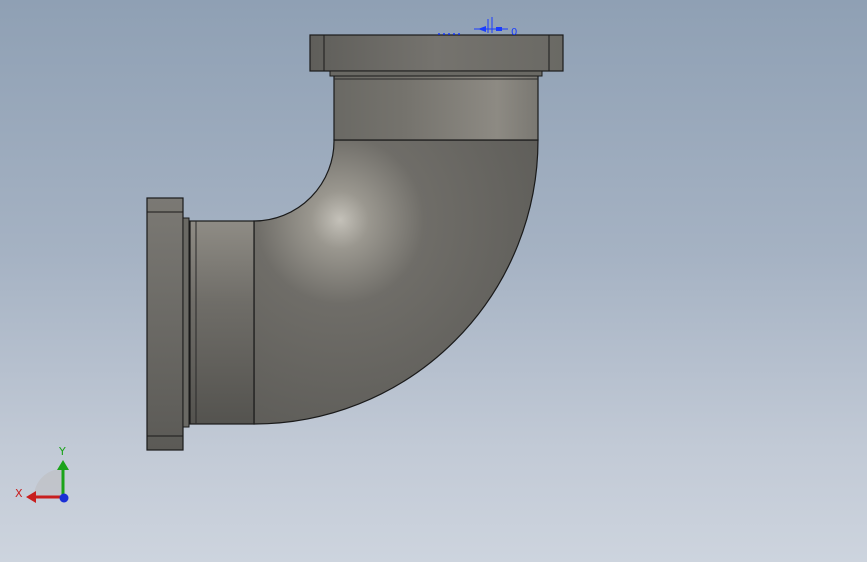 The height and width of the screenshot is (562, 867). I want to click on view-orientation-triad: Y X, so click(42, 474).